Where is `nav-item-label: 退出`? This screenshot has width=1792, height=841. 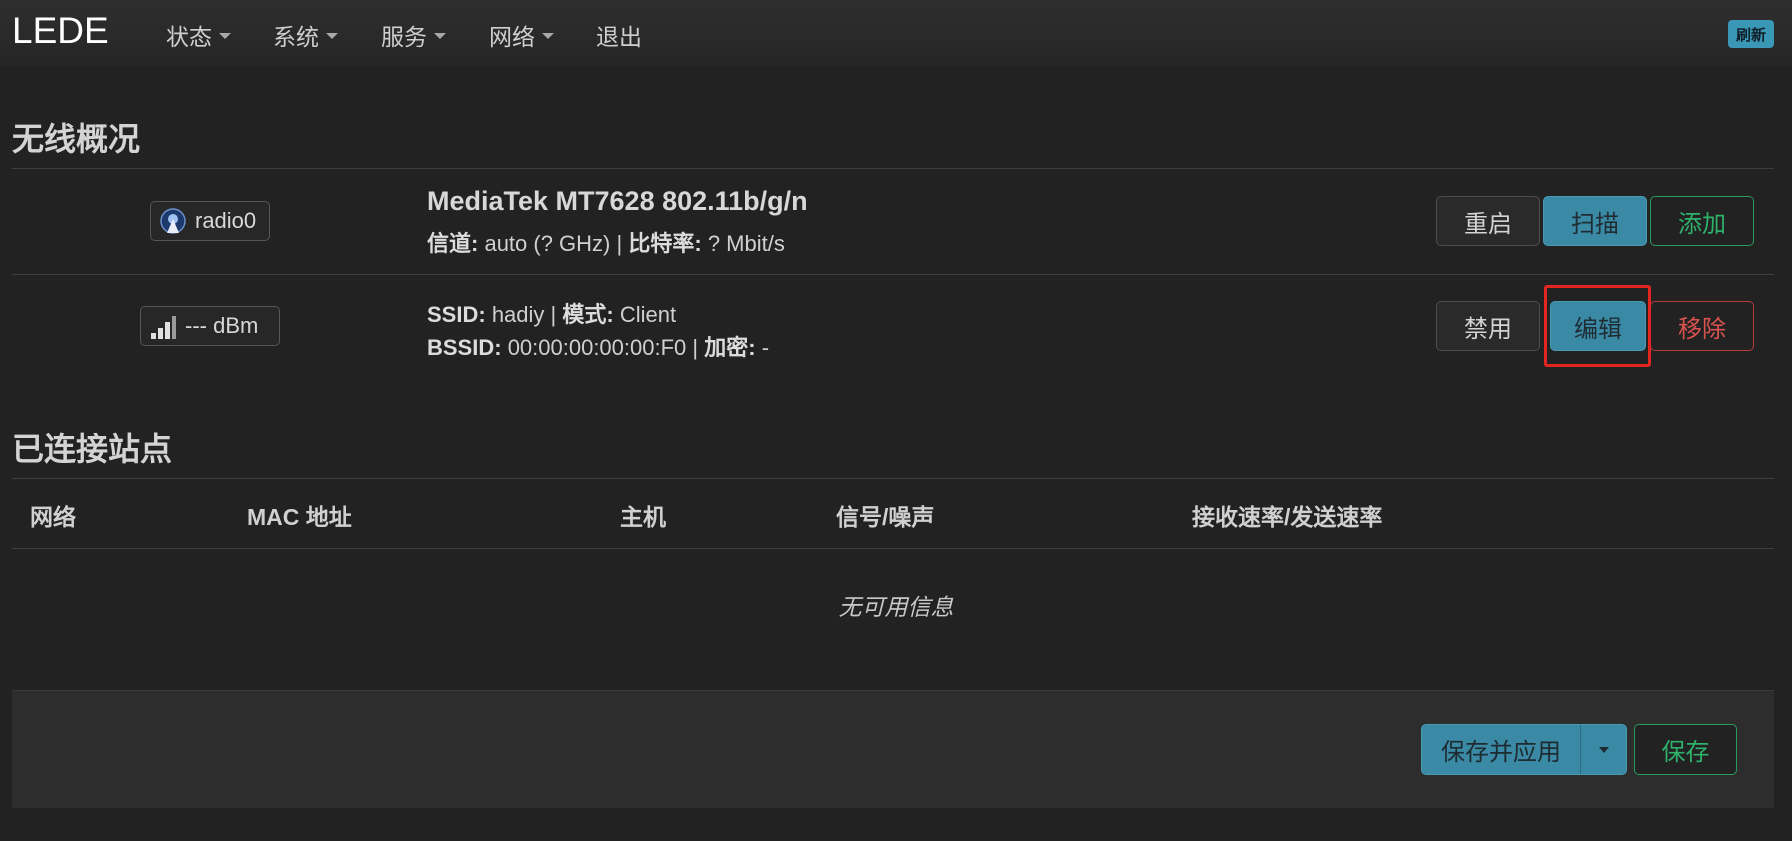 nav-item-label: 退出 is located at coordinates (619, 38).